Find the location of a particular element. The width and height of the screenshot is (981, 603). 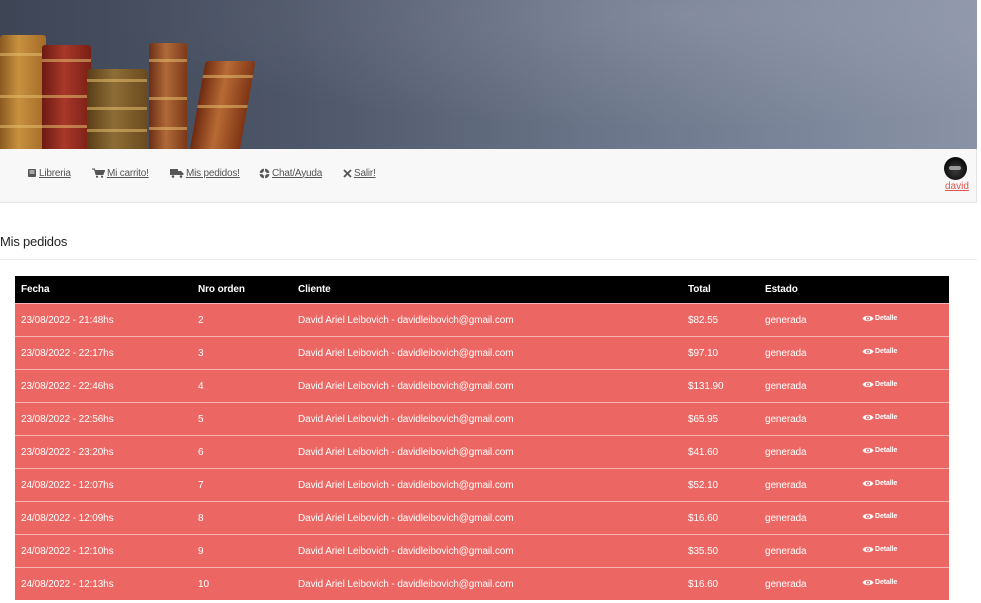

avatar is located at coordinates (955, 168).